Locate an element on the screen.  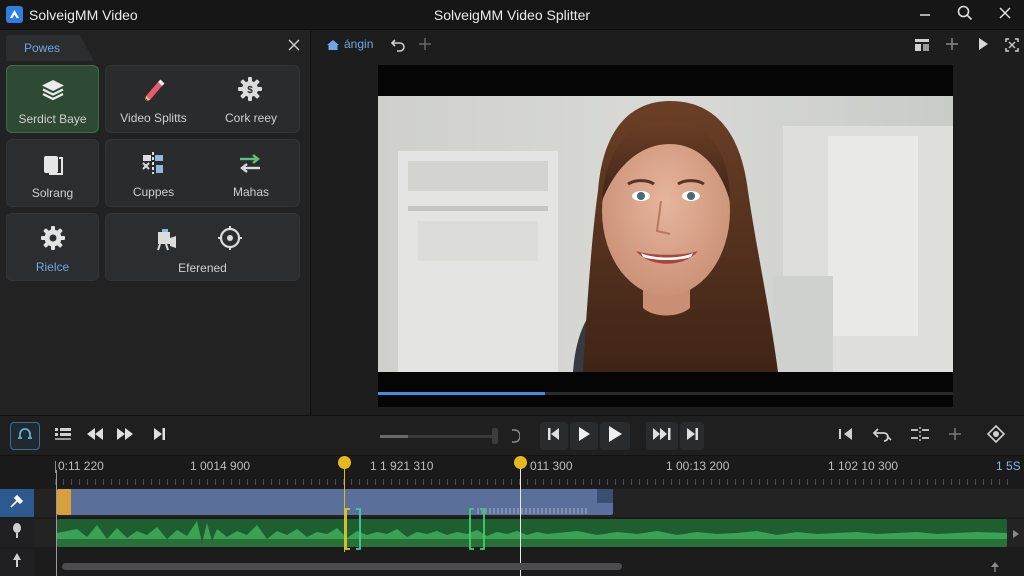
preview-tab: ángin is located at coordinates (358, 44).